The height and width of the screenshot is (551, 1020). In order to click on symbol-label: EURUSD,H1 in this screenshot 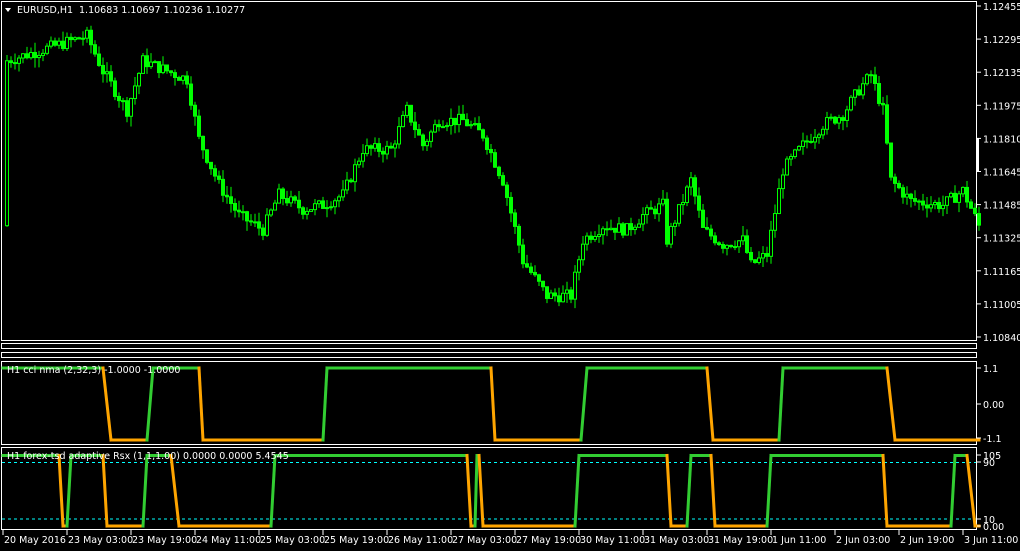, I will do `click(45, 10)`.